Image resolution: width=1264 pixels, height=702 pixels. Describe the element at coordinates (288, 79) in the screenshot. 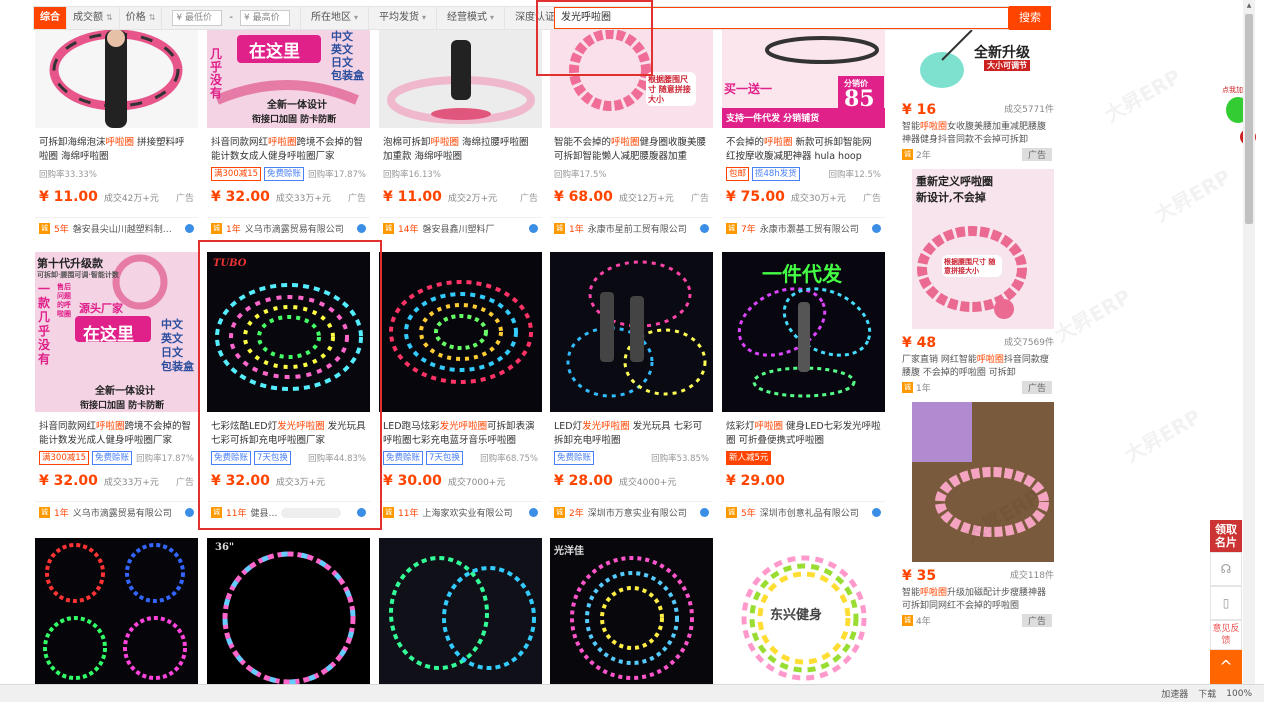

I see `product-image: 在这里 几乎没有 中文 英文 日文 包装盒 全新一体设计 衔接口加固 防卡防断` at that location.